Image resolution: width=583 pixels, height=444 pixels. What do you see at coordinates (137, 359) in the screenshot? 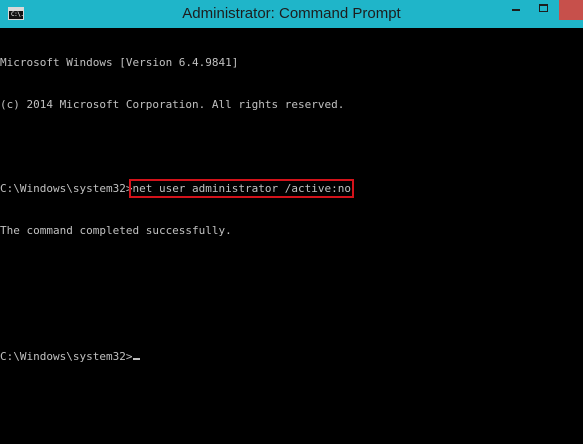
I see `text-cursor` at bounding box center [137, 359].